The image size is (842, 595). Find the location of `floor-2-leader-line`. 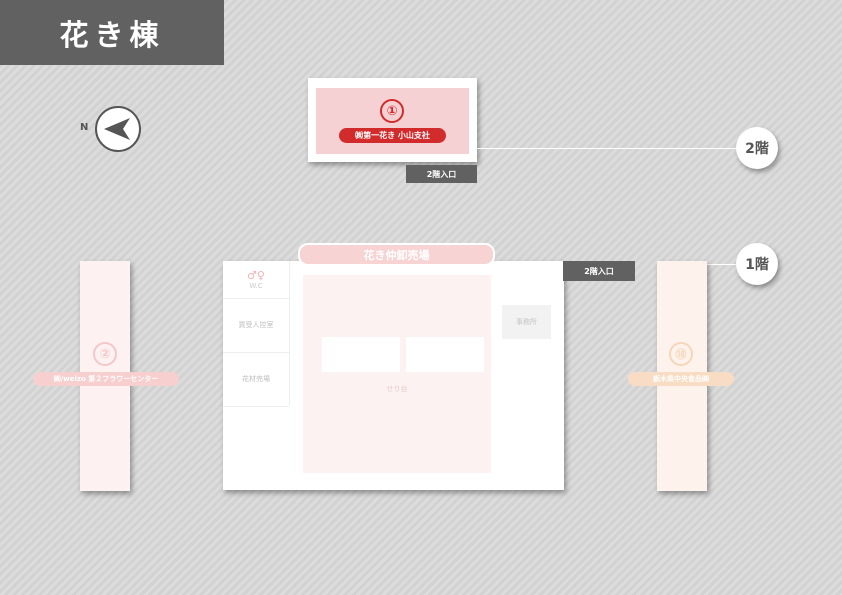

floor-2-leader-line is located at coordinates (608, 148).